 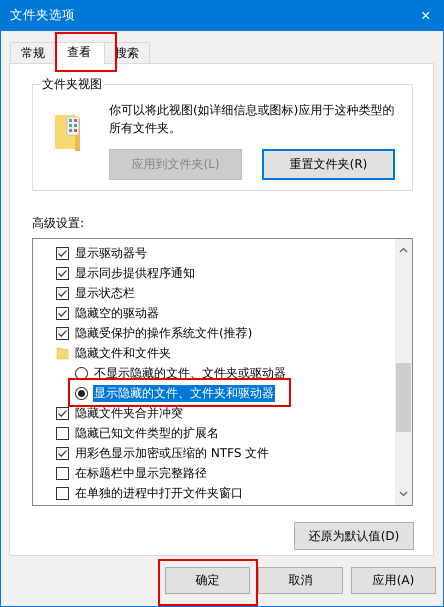 I want to click on scroll-thumb, so click(x=403, y=397).